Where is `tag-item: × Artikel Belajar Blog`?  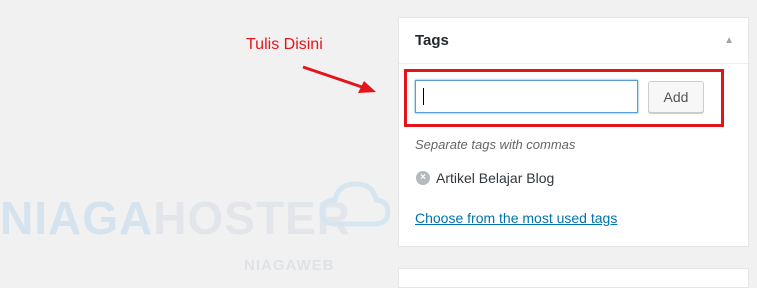
tag-item: × Artikel Belajar Blog is located at coordinates (485, 178).